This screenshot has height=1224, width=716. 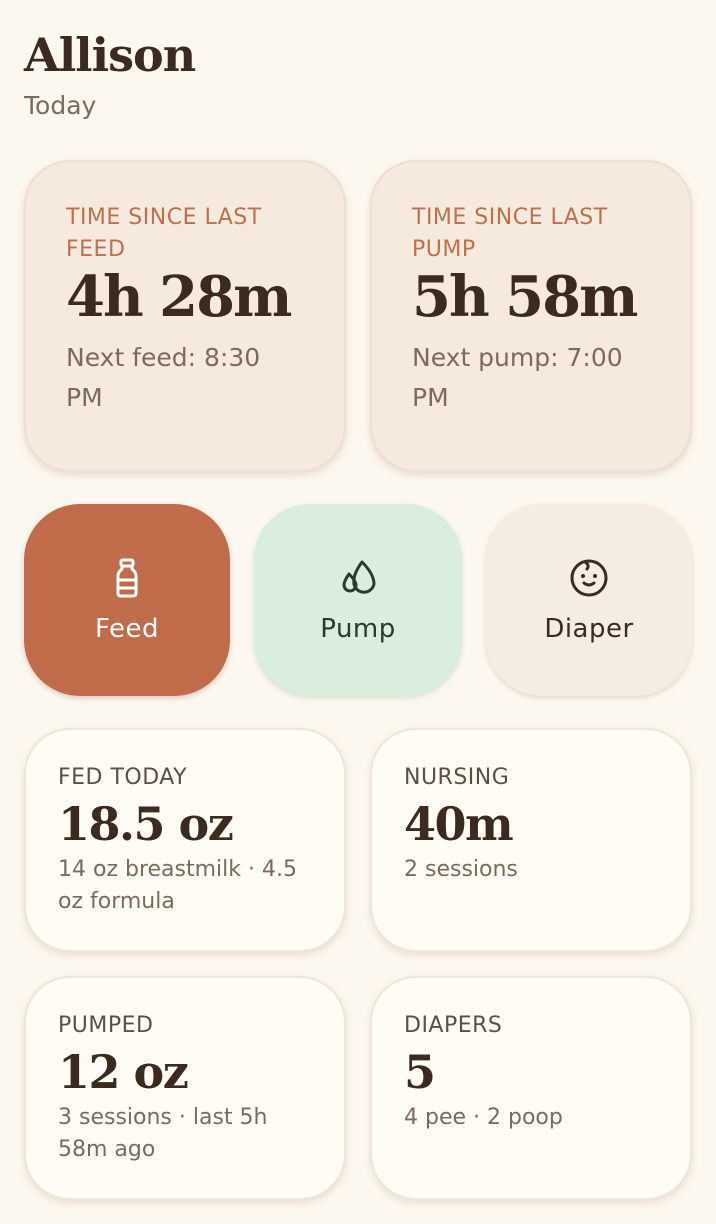 I want to click on time-since-feed-label: TIME SINCE LAST FEED, so click(x=164, y=233).